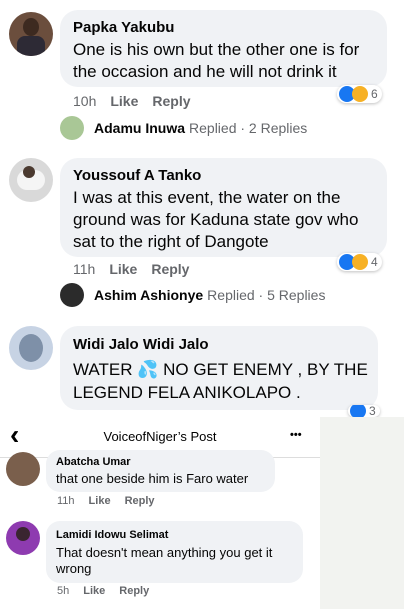  I want to click on post-title: VoiceofNiger’s Post, so click(160, 436).